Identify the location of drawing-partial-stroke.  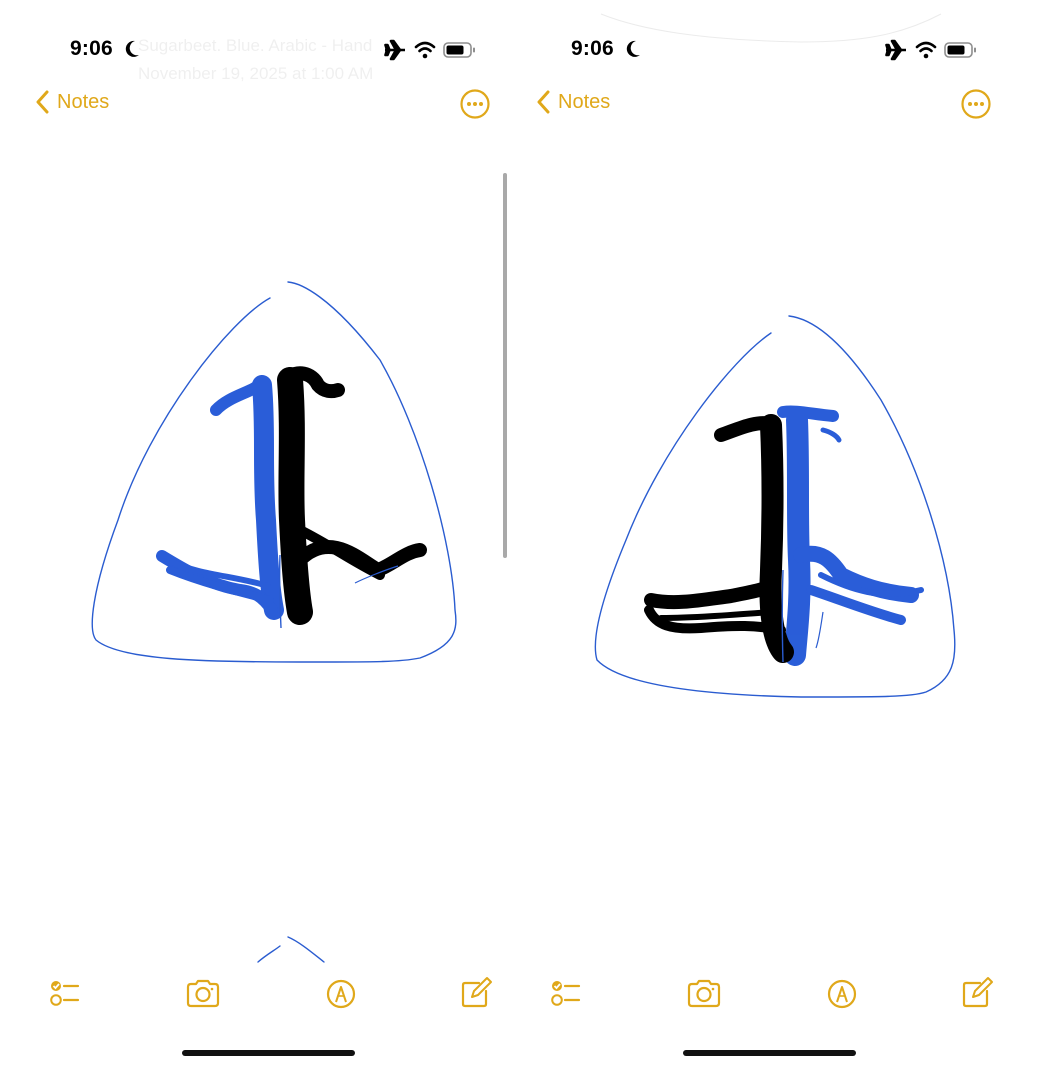
(291, 949).